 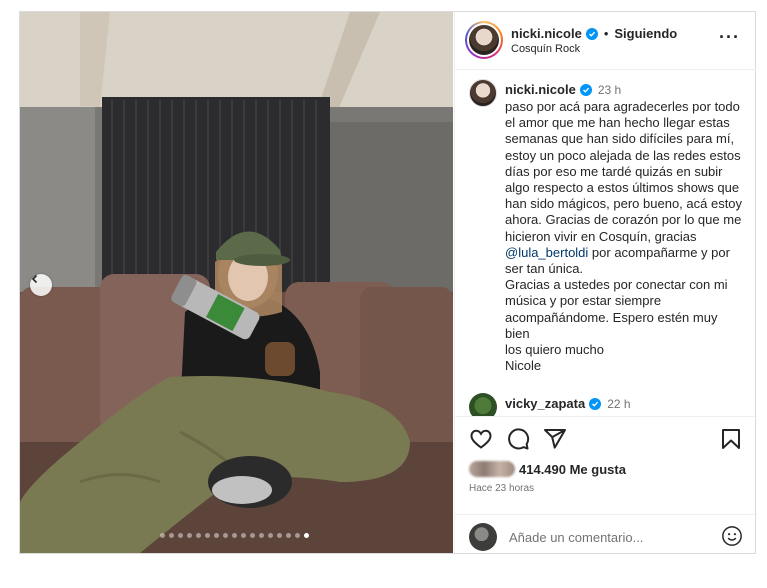 What do you see at coordinates (483, 93) in the screenshot?
I see `caption-author-avatar` at bounding box center [483, 93].